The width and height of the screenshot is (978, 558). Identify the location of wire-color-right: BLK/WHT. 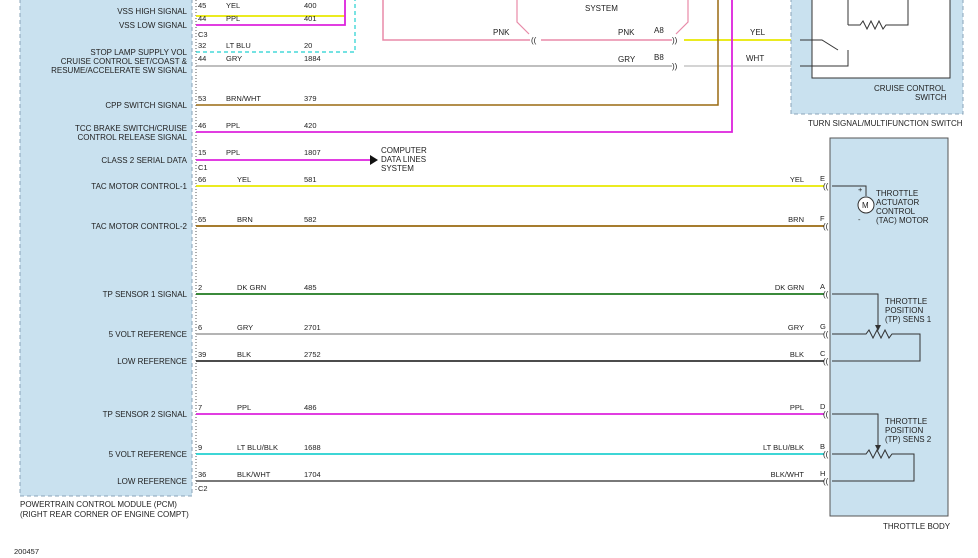
(788, 474).